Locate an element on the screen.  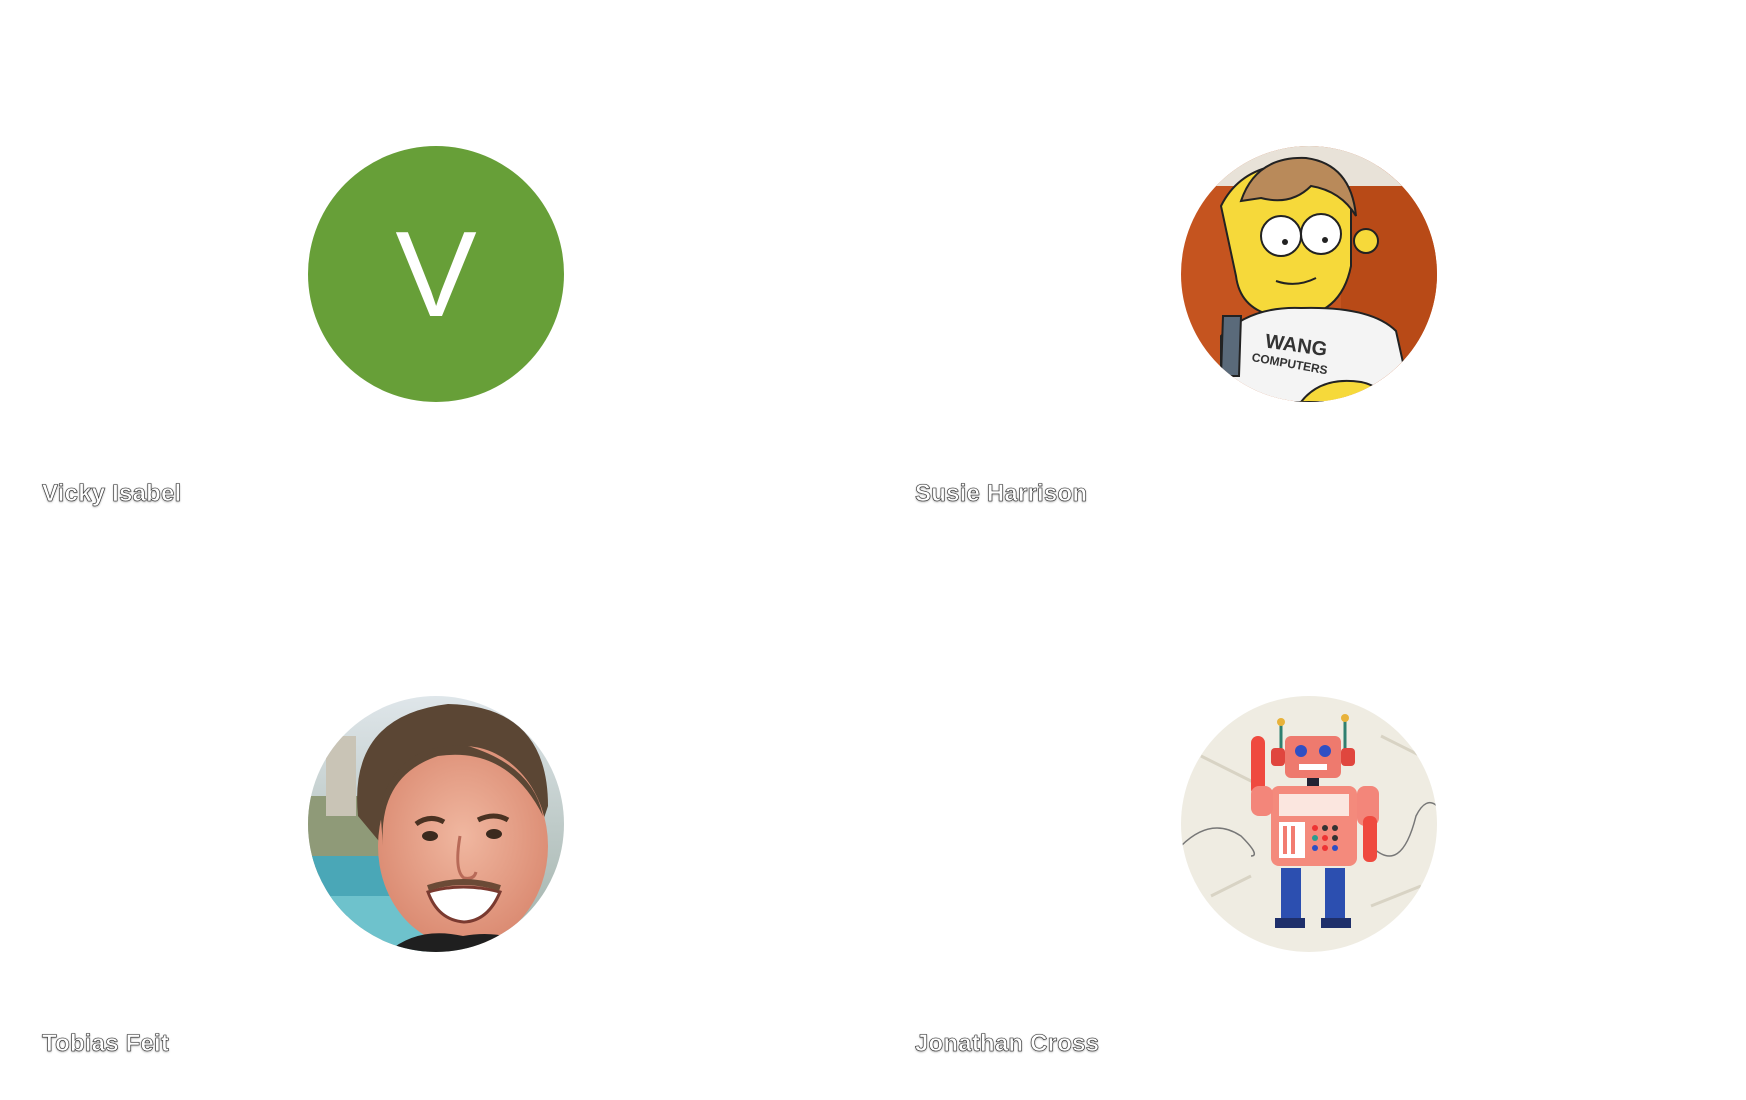
participant-name: Susie Harrison is located at coordinates (1001, 494).